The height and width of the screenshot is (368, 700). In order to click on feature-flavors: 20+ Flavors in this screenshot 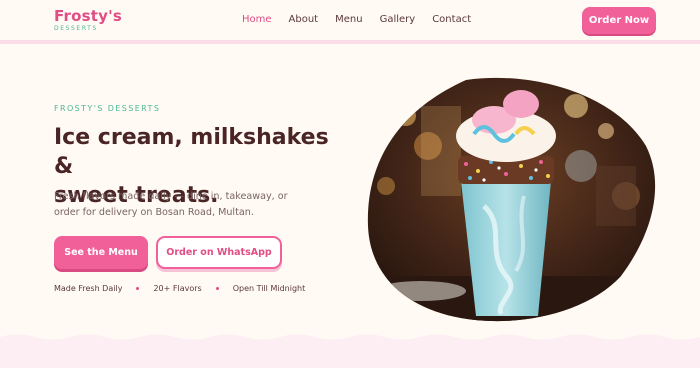, I will do `click(177, 288)`.